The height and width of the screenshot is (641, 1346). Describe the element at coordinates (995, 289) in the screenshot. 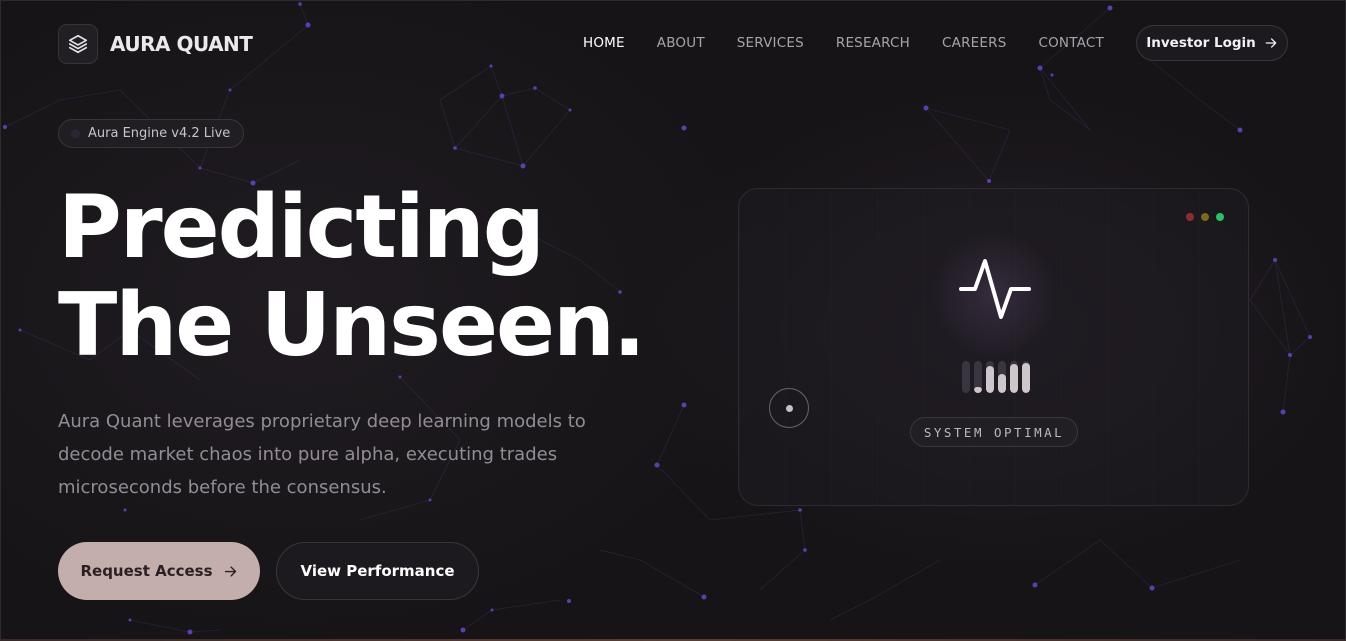

I see `pulse-icon` at that location.